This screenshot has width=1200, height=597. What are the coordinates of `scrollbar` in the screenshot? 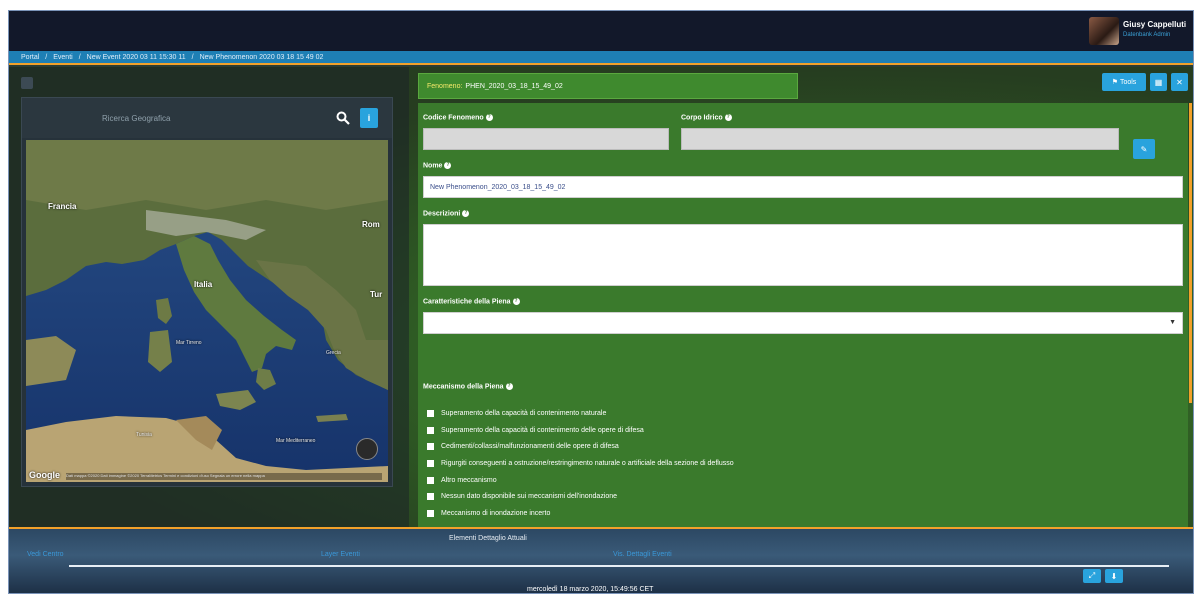 It's located at (1190, 253).